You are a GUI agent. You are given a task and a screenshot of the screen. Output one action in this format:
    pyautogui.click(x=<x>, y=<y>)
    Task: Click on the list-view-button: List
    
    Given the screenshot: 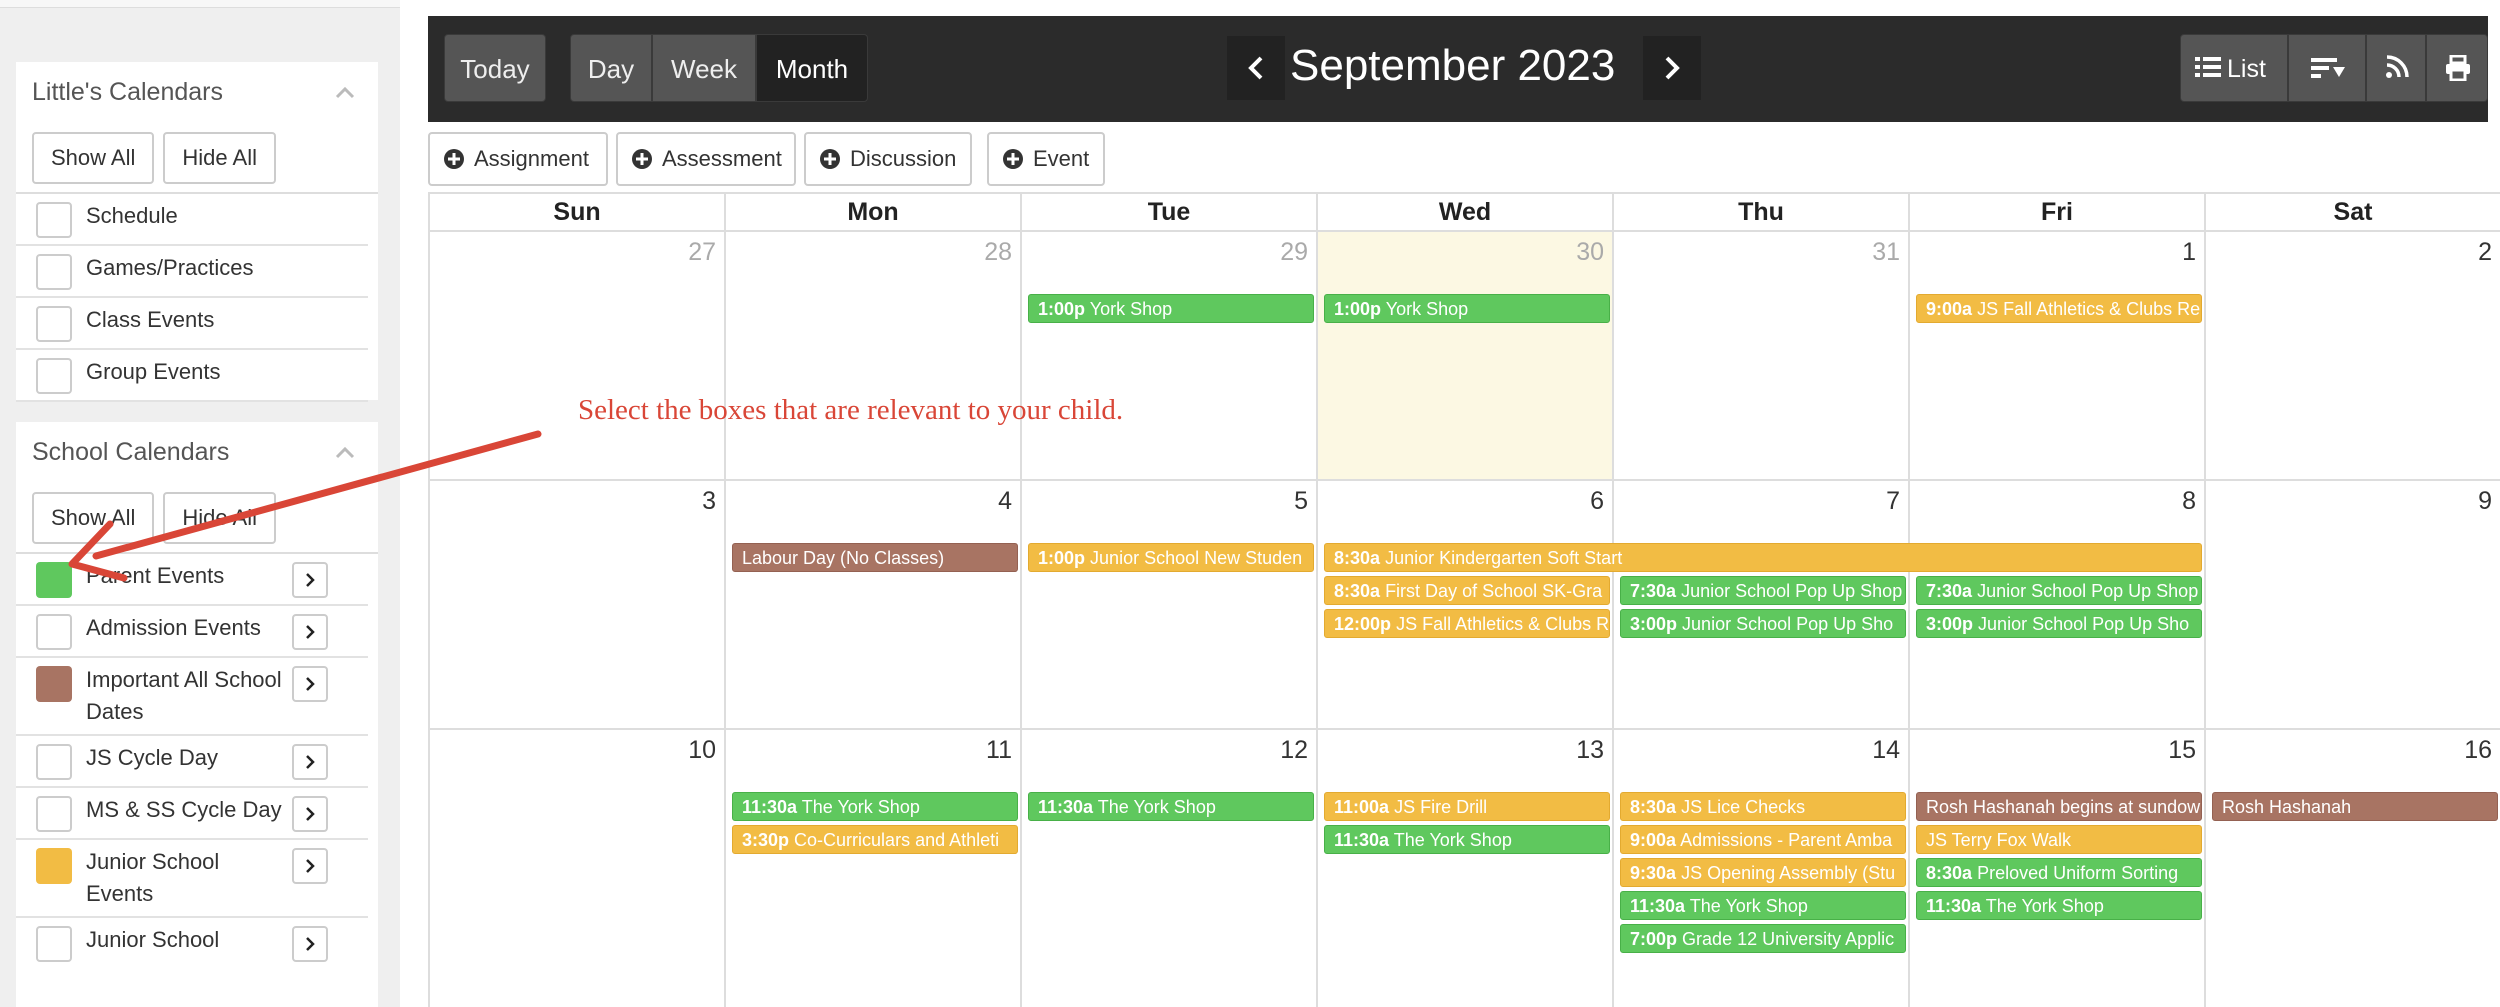 What is the action you would take?
    pyautogui.click(x=2234, y=68)
    